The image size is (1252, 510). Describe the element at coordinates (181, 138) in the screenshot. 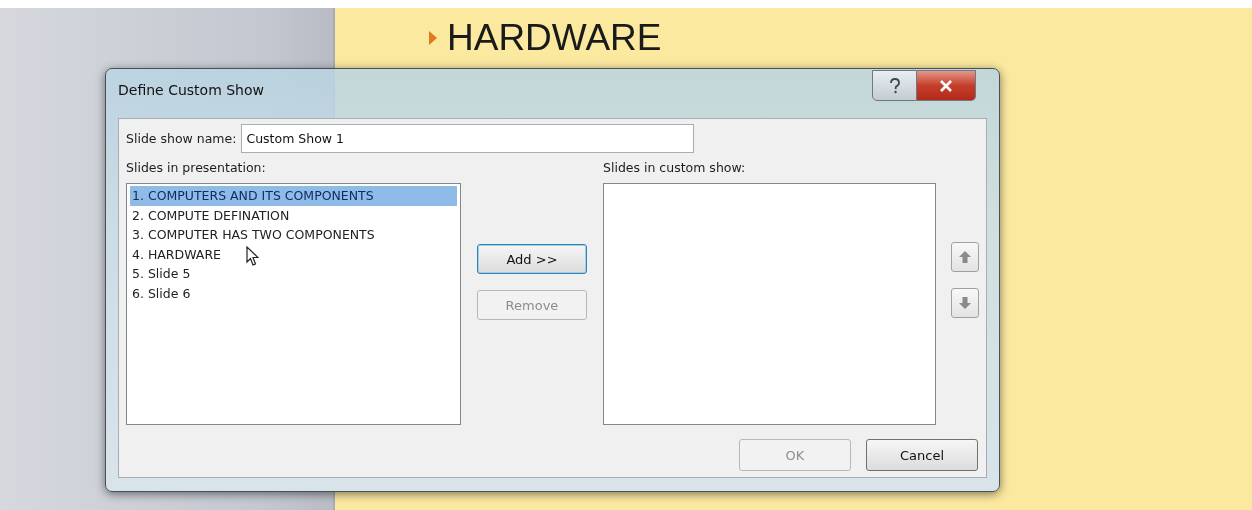

I see `name-label: Slide show name:` at that location.